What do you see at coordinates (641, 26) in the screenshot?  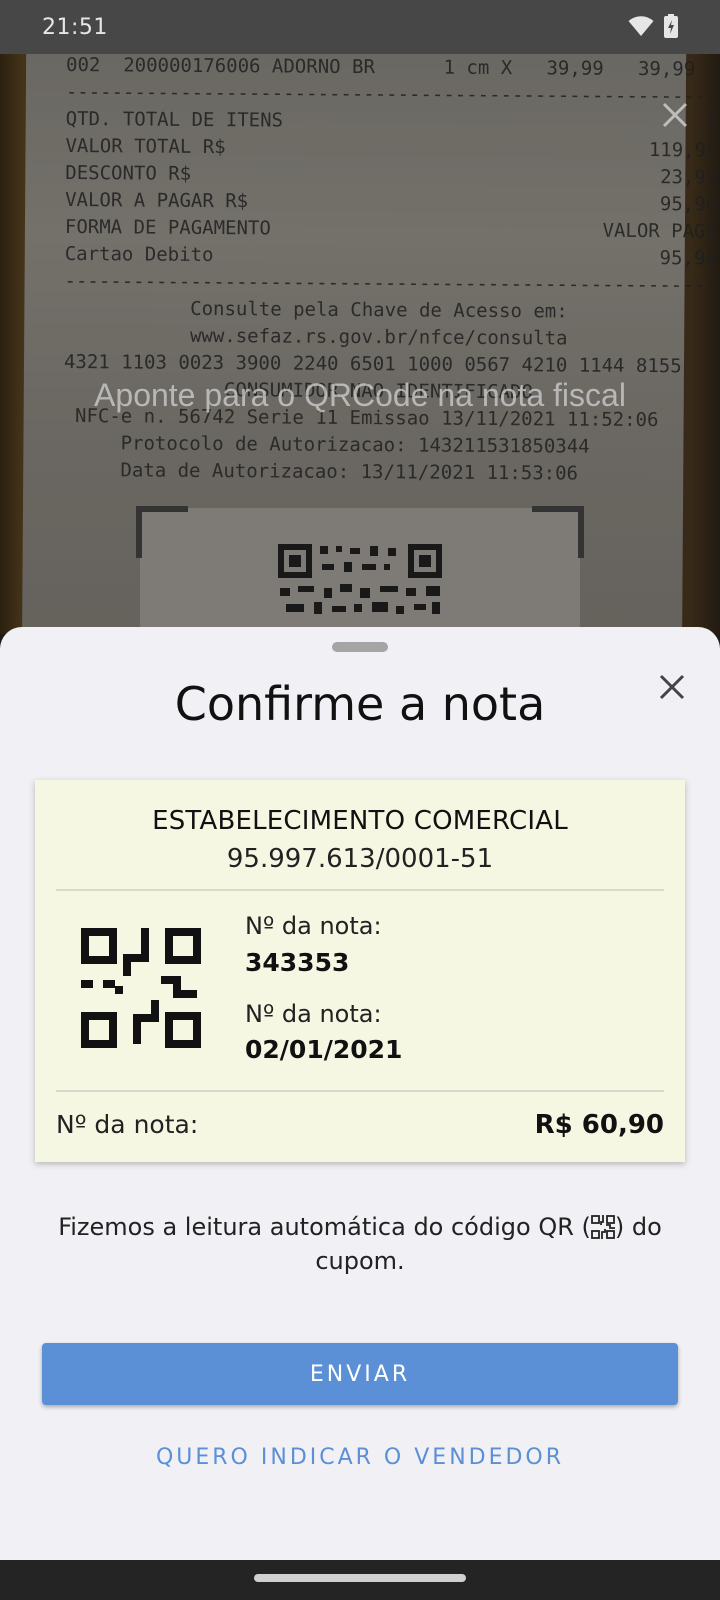 I see `wifi-icon` at bounding box center [641, 26].